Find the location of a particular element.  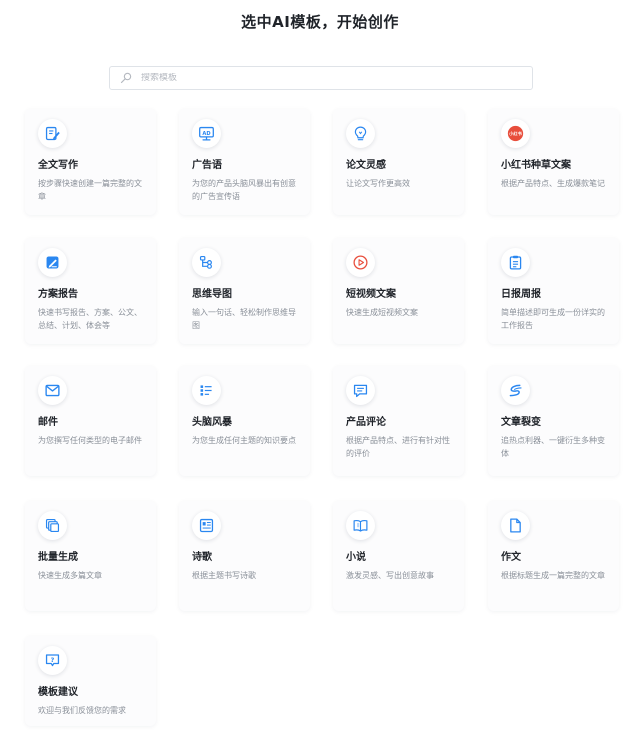

stack-copy-icon is located at coordinates (52, 525).